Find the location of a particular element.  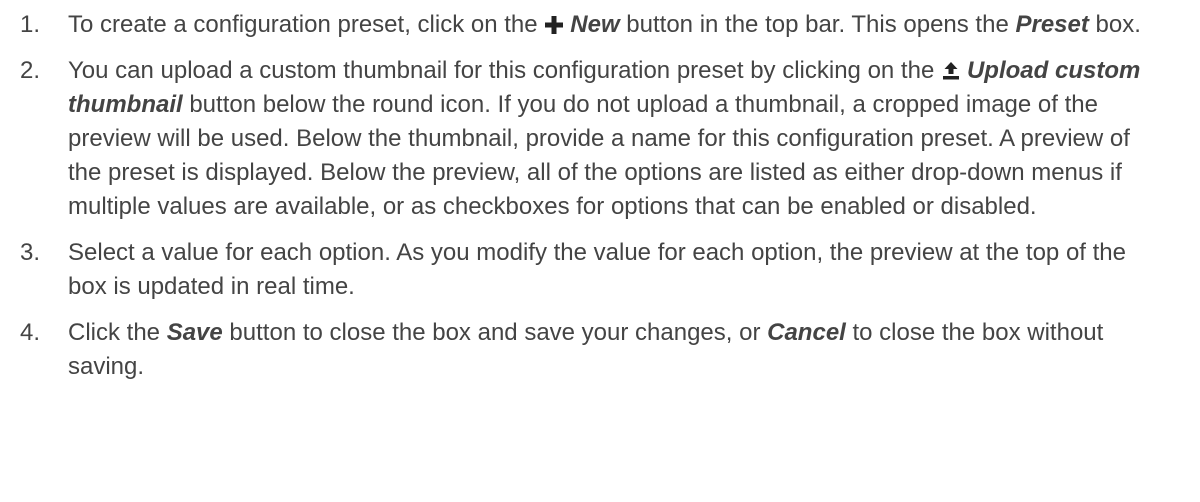

step-number: 1. is located at coordinates (30, 24).